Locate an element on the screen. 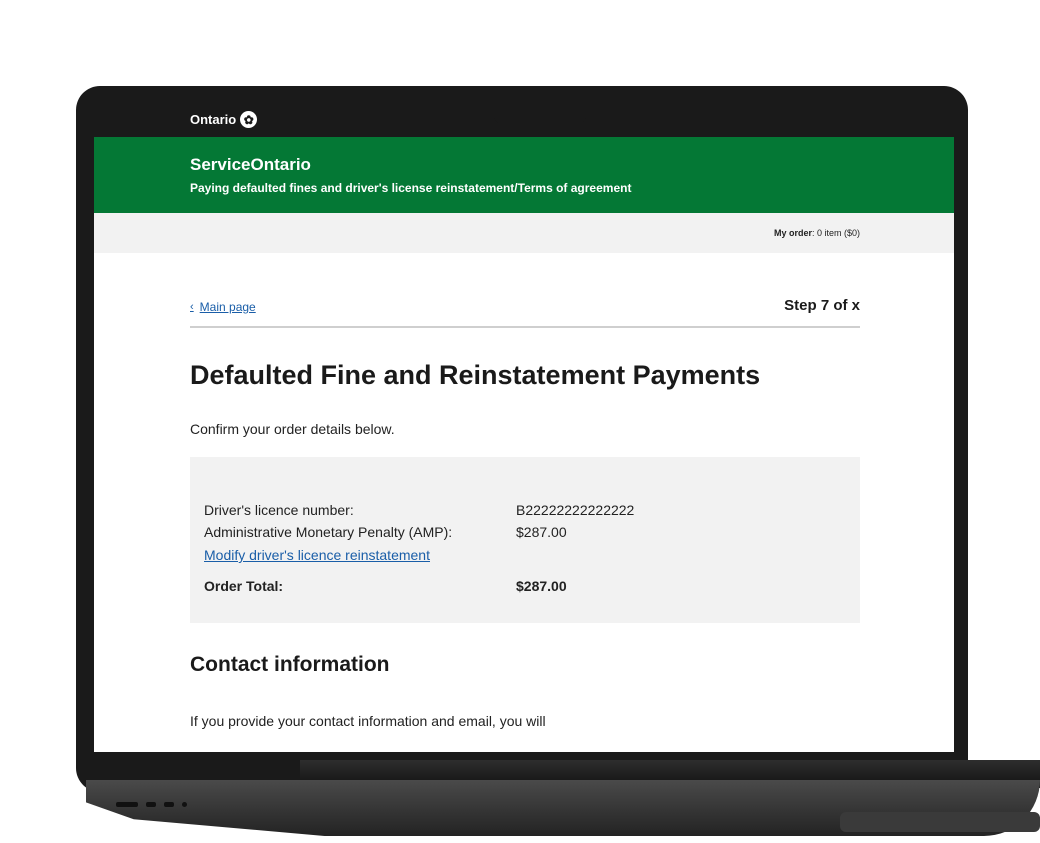 This screenshot has width=1040, height=843. detail-row: Driver's licence number: B22222222222222 is located at coordinates (525, 510).